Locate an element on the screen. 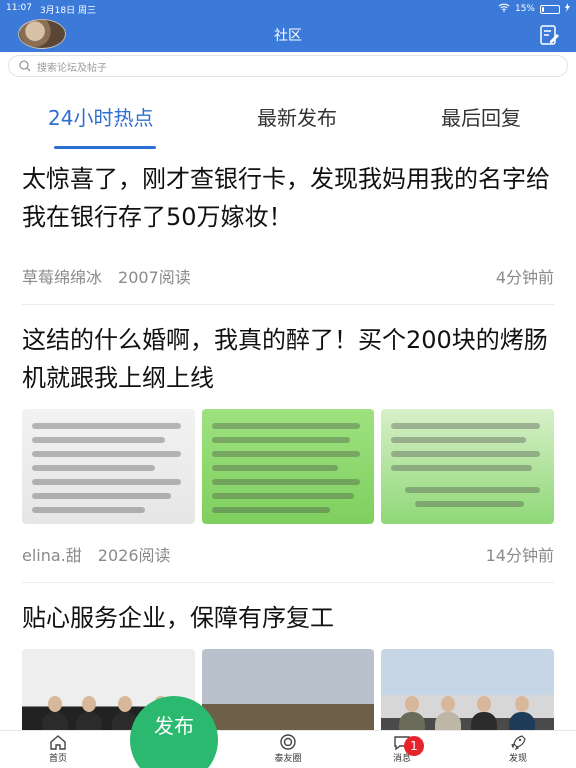  search-bar: 搜索论坛及帖子 is located at coordinates (288, 67).